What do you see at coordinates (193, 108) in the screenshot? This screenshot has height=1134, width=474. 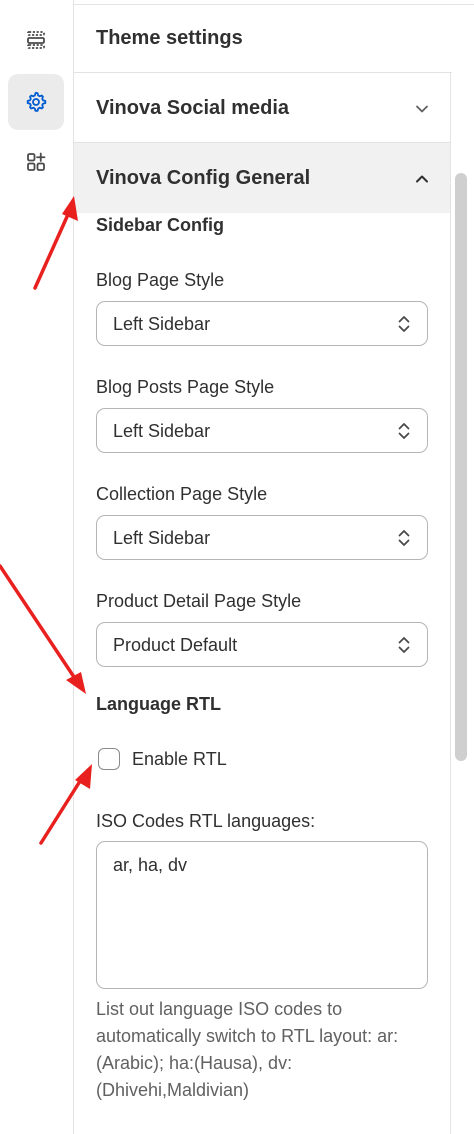 I see `section-title: Vinova Social media` at bounding box center [193, 108].